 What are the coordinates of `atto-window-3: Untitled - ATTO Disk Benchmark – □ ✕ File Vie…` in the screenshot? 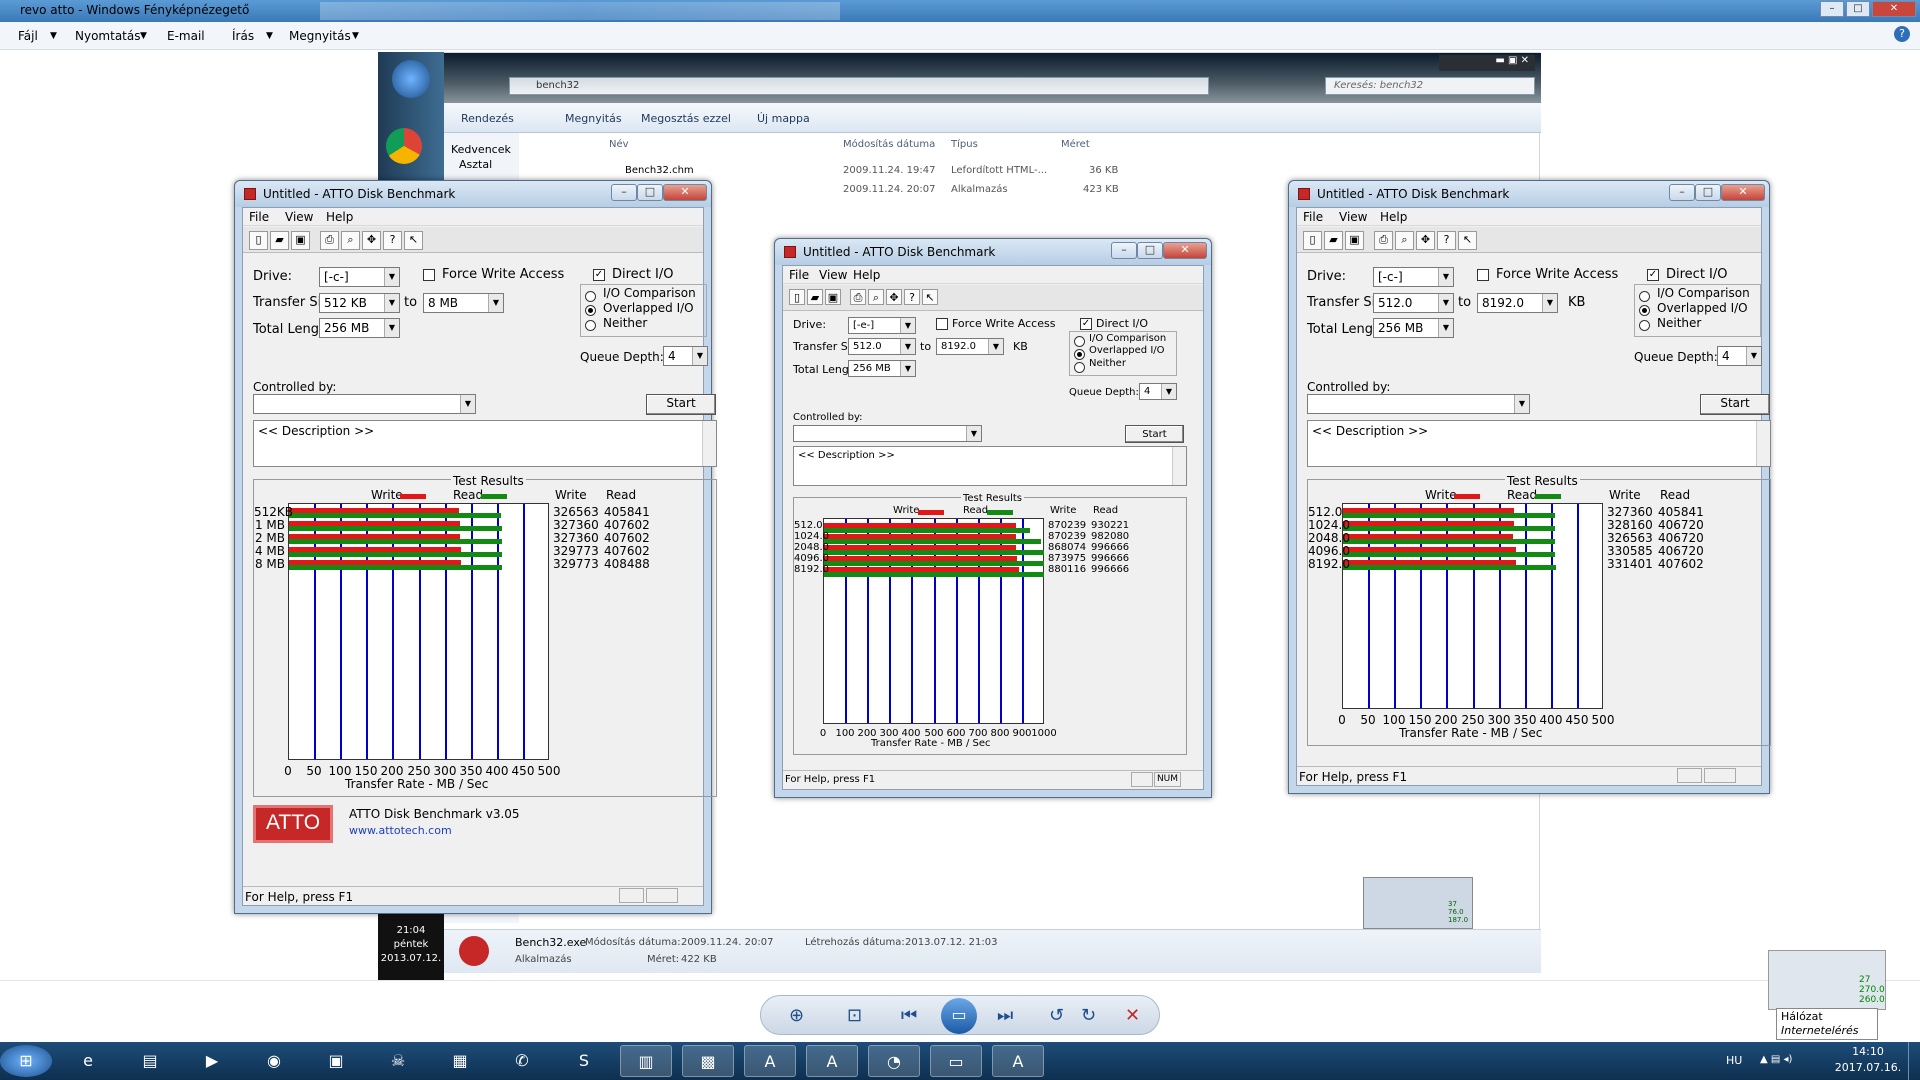 It's located at (1529, 487).